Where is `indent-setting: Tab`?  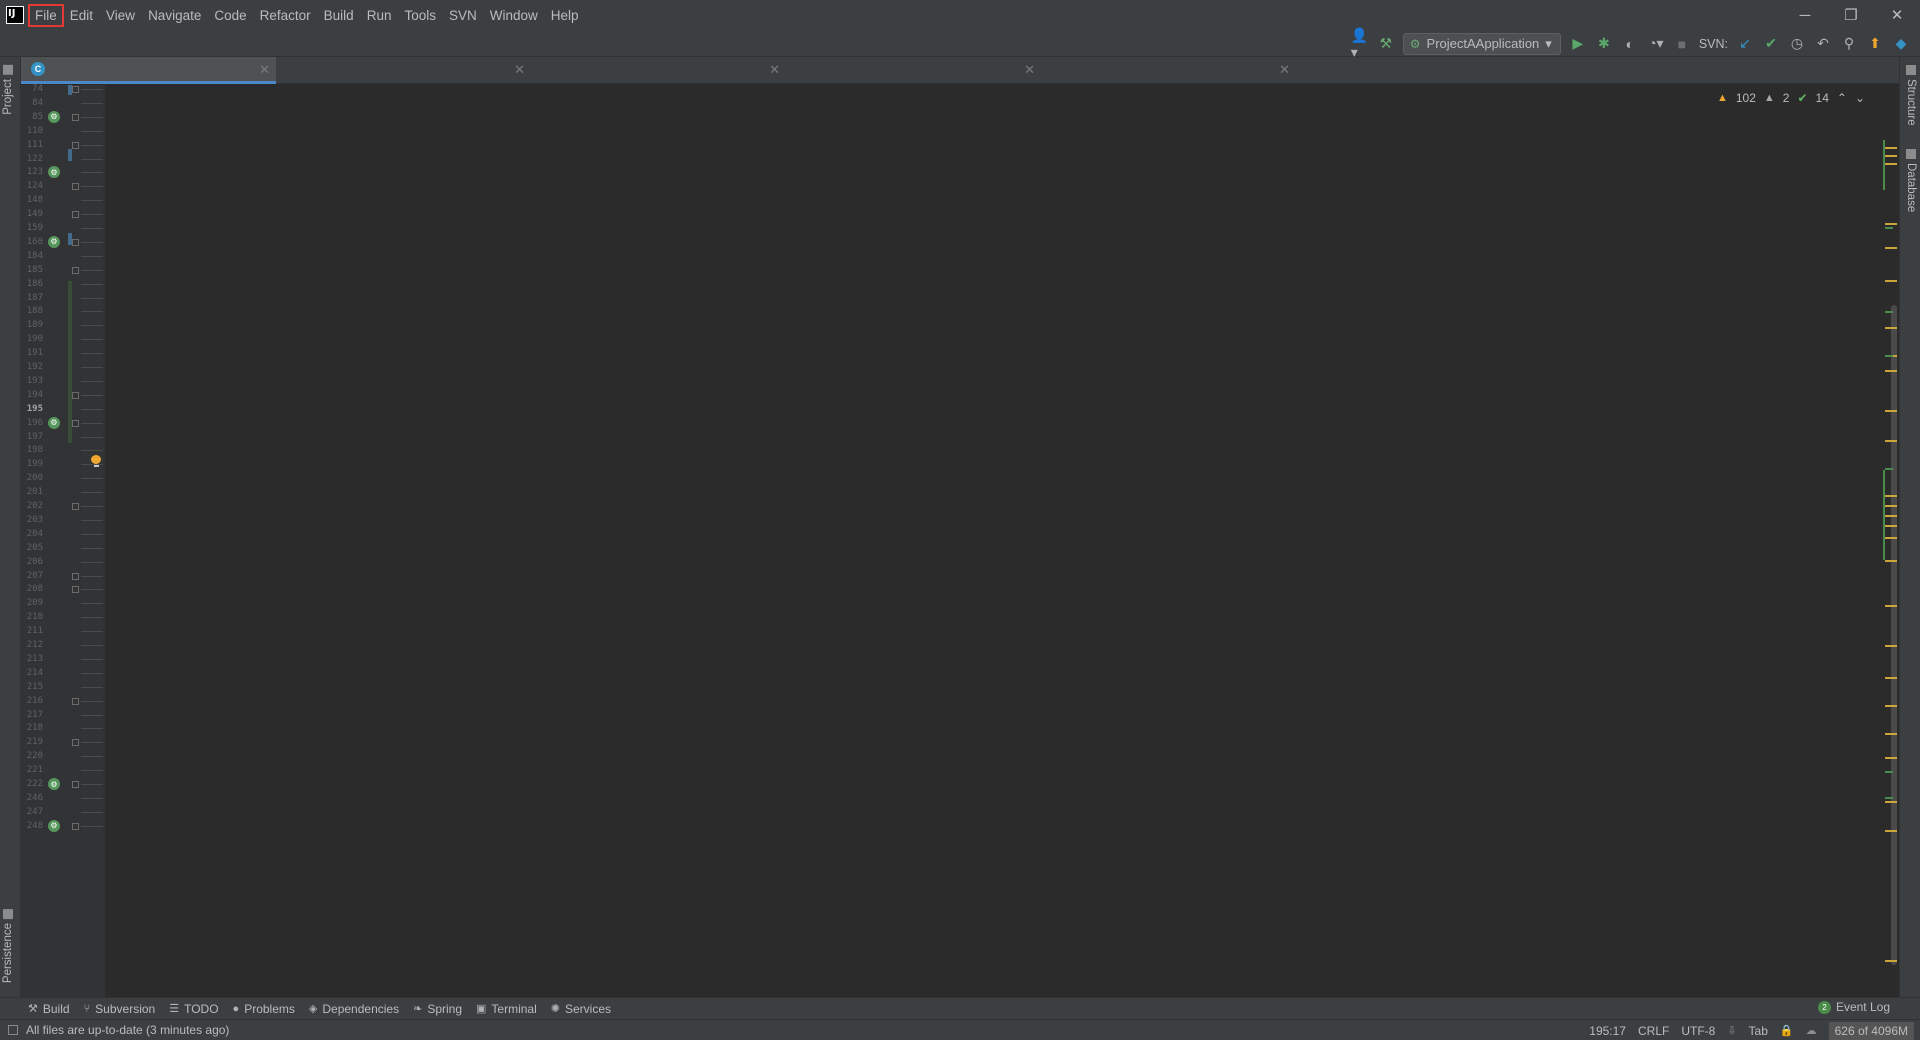
indent-setting: Tab is located at coordinates (1758, 1031).